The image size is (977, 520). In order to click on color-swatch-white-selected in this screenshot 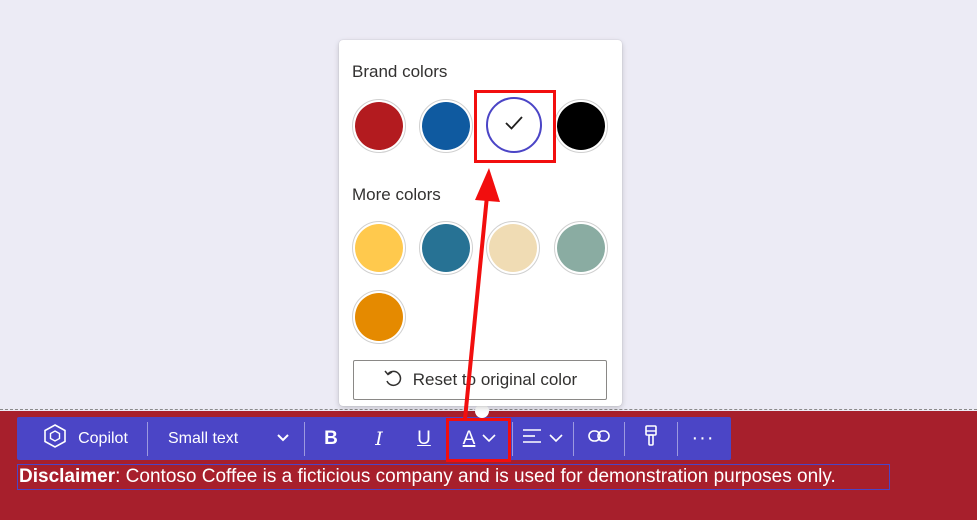, I will do `click(514, 125)`.